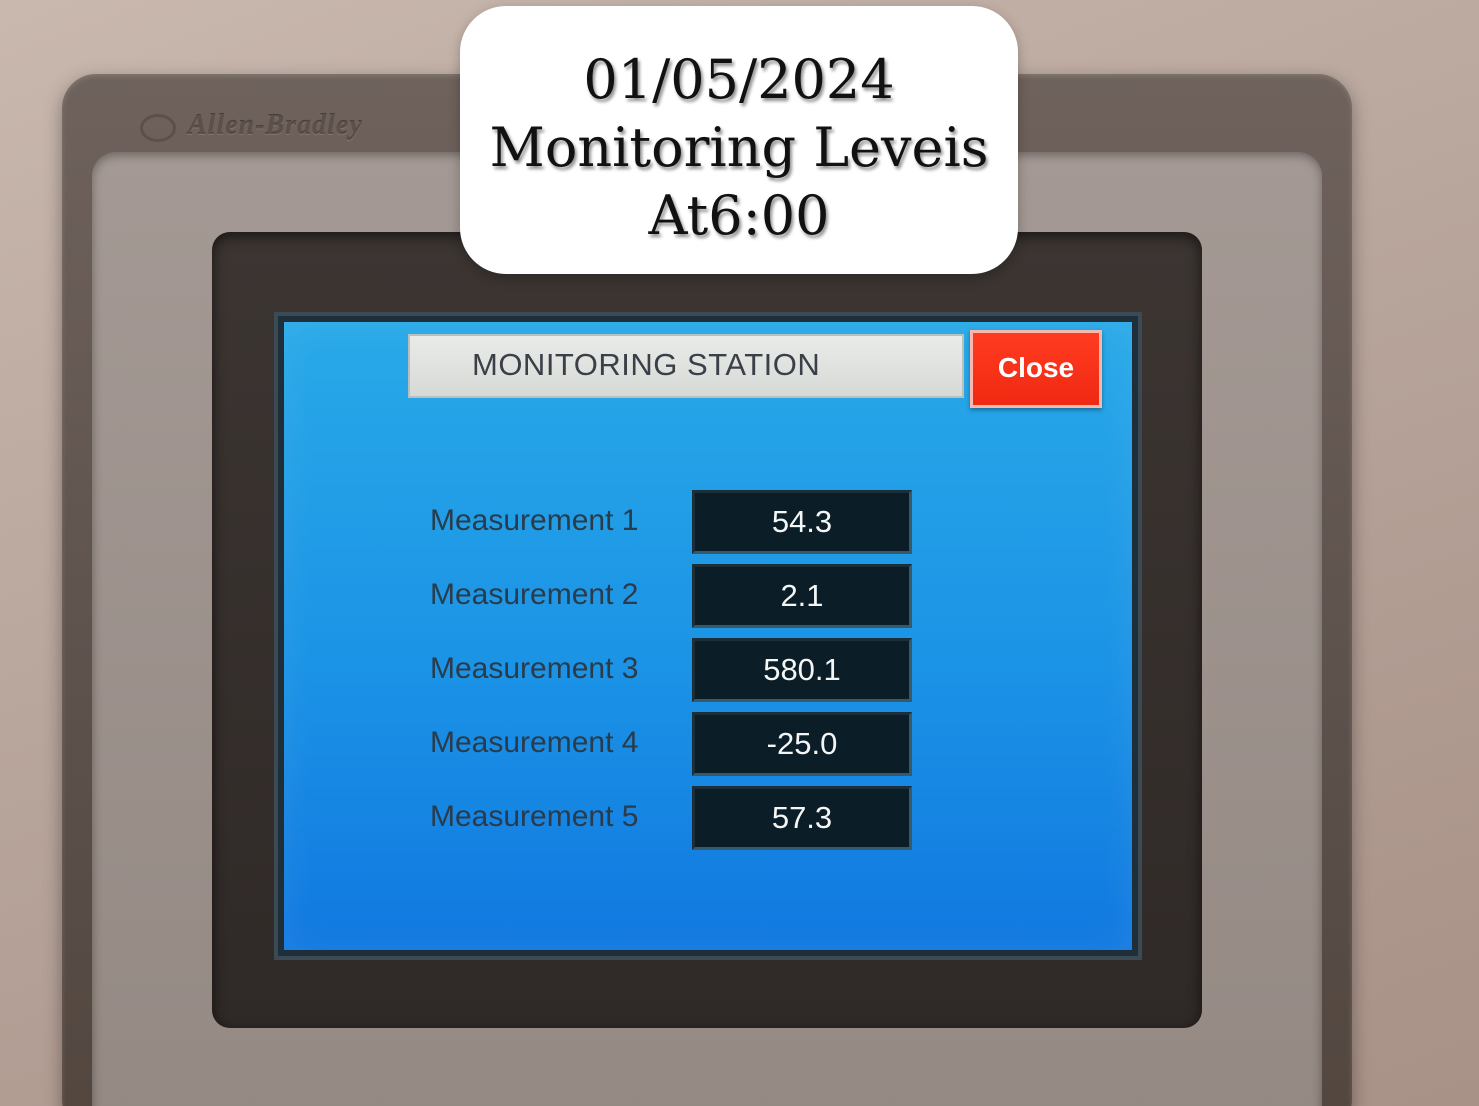 The width and height of the screenshot is (1479, 1106). What do you see at coordinates (739, 215) in the screenshot?
I see `caption-time: At6:00` at bounding box center [739, 215].